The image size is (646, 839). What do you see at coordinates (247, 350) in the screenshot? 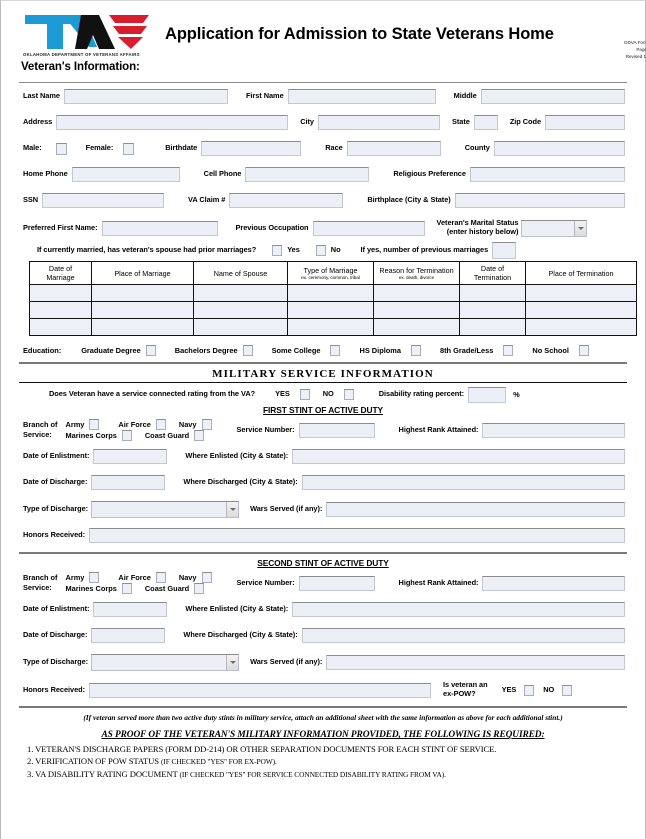
I see `bachelors-degree-checkbox` at bounding box center [247, 350].